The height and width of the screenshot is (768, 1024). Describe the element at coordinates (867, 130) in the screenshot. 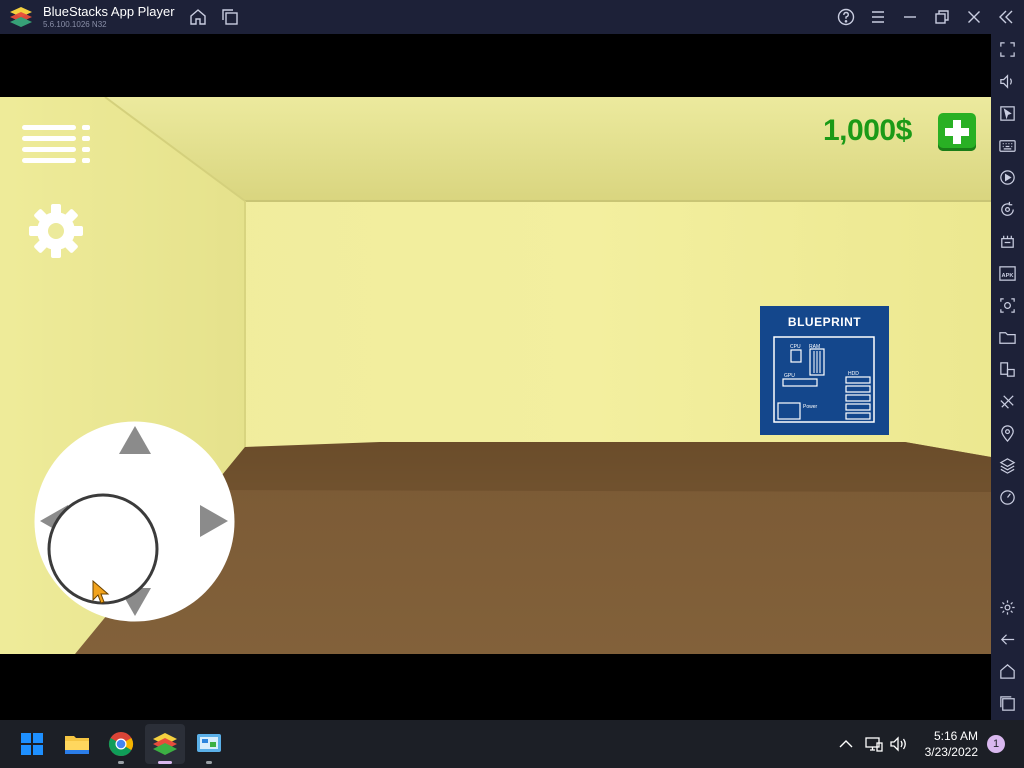

I see `money-counter: 1,000$` at that location.